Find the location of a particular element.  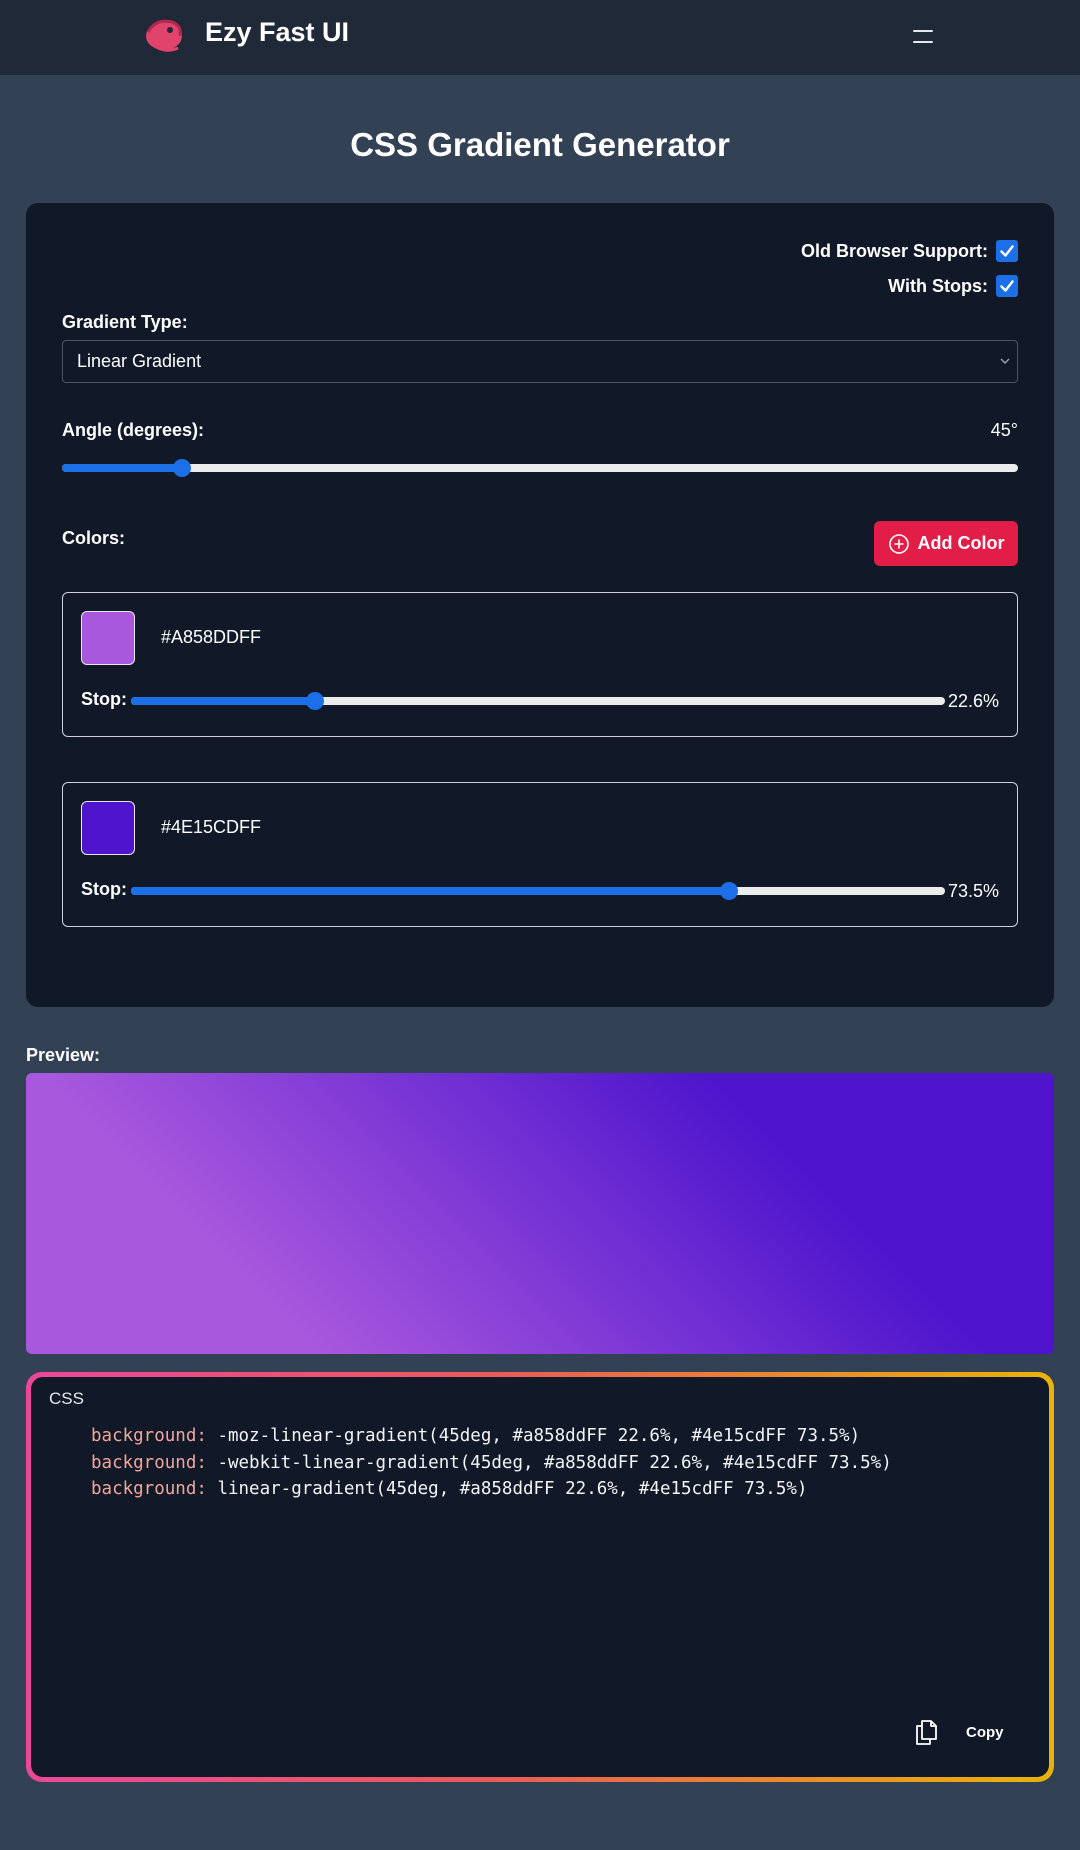

stop-value: 22.6% is located at coordinates (973, 701).